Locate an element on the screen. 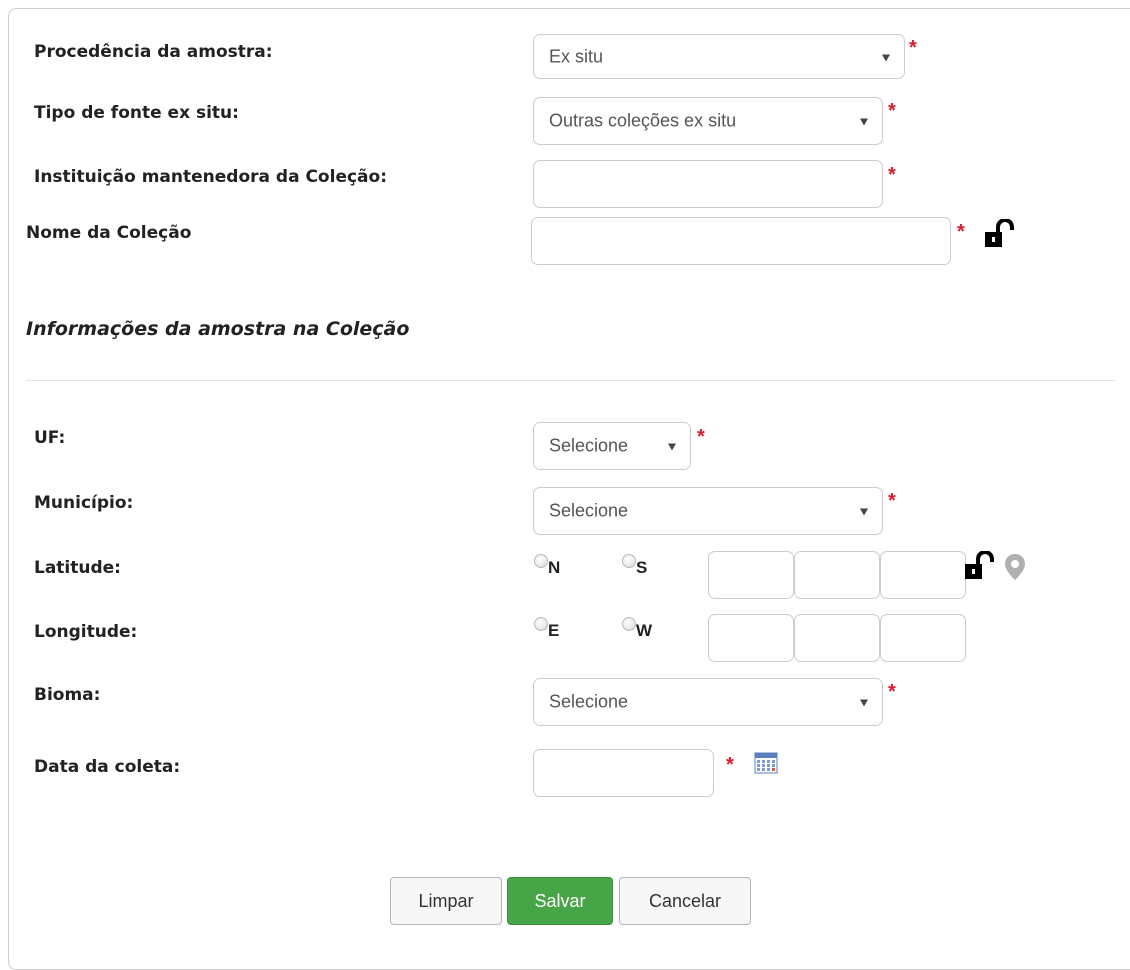 The height and width of the screenshot is (970, 1130). uf-label: UF: is located at coordinates (50, 438).